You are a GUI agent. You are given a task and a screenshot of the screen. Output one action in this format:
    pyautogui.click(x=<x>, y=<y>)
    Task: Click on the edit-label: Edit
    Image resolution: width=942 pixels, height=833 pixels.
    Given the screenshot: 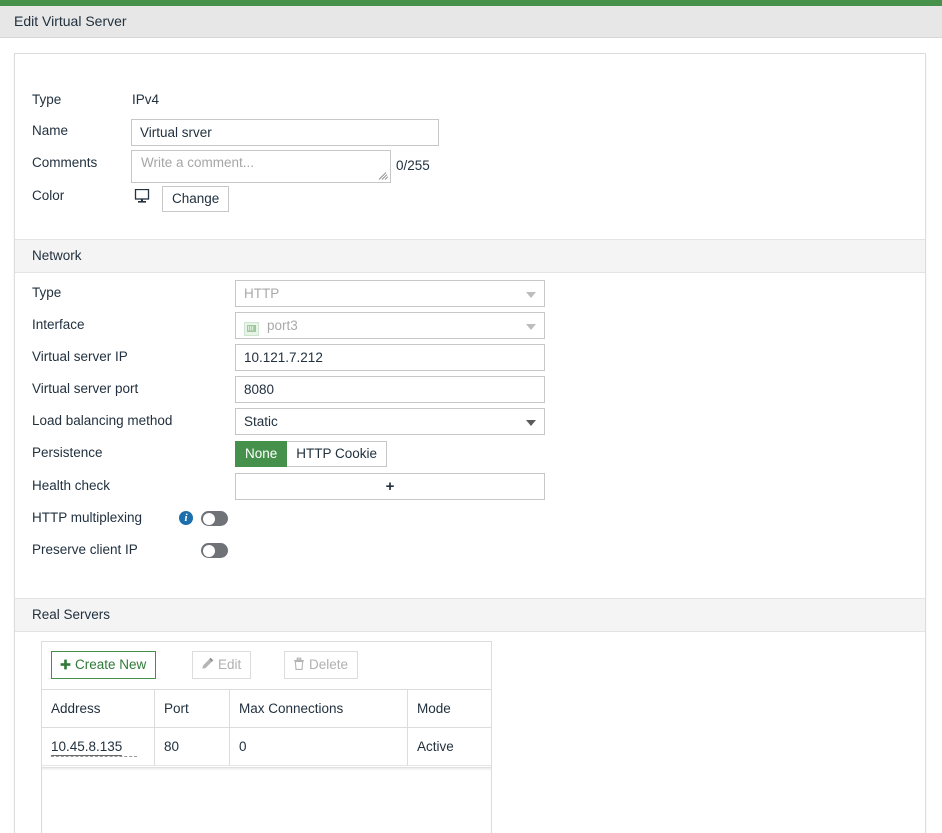 What is the action you would take?
    pyautogui.click(x=230, y=664)
    